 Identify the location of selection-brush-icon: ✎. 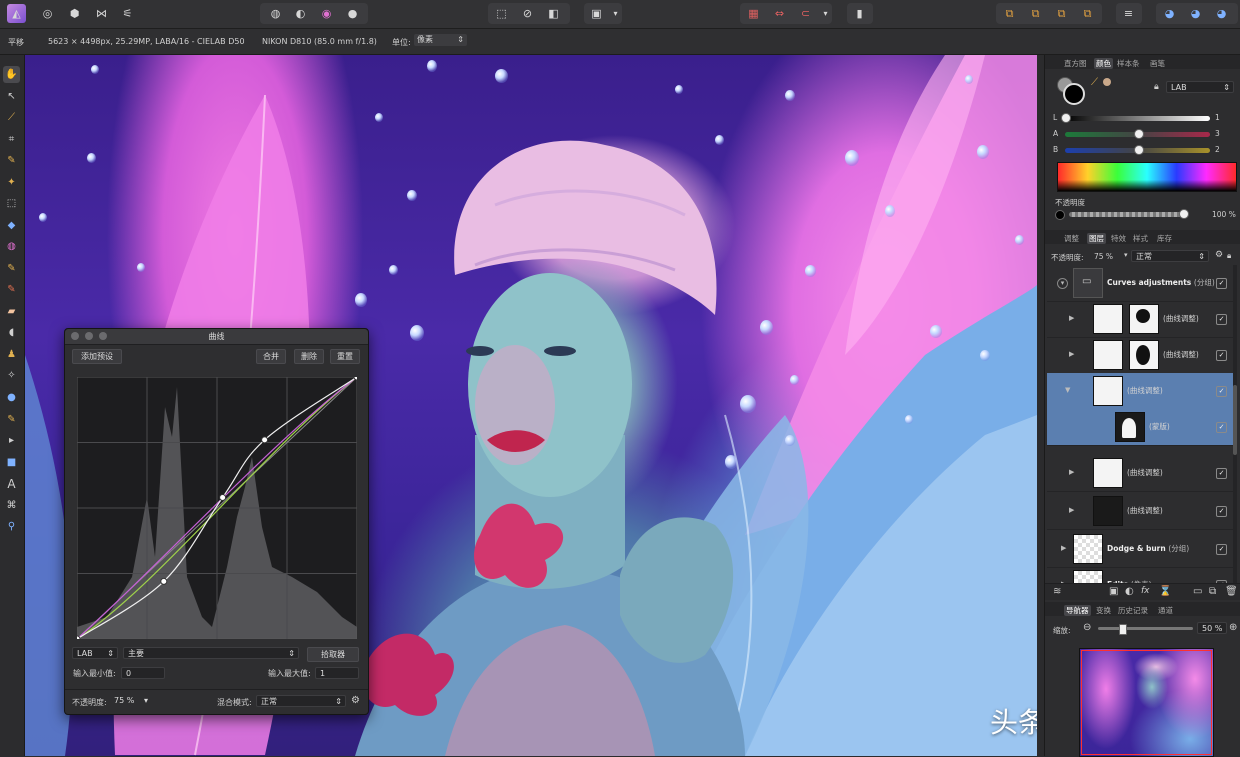
(11, 160).